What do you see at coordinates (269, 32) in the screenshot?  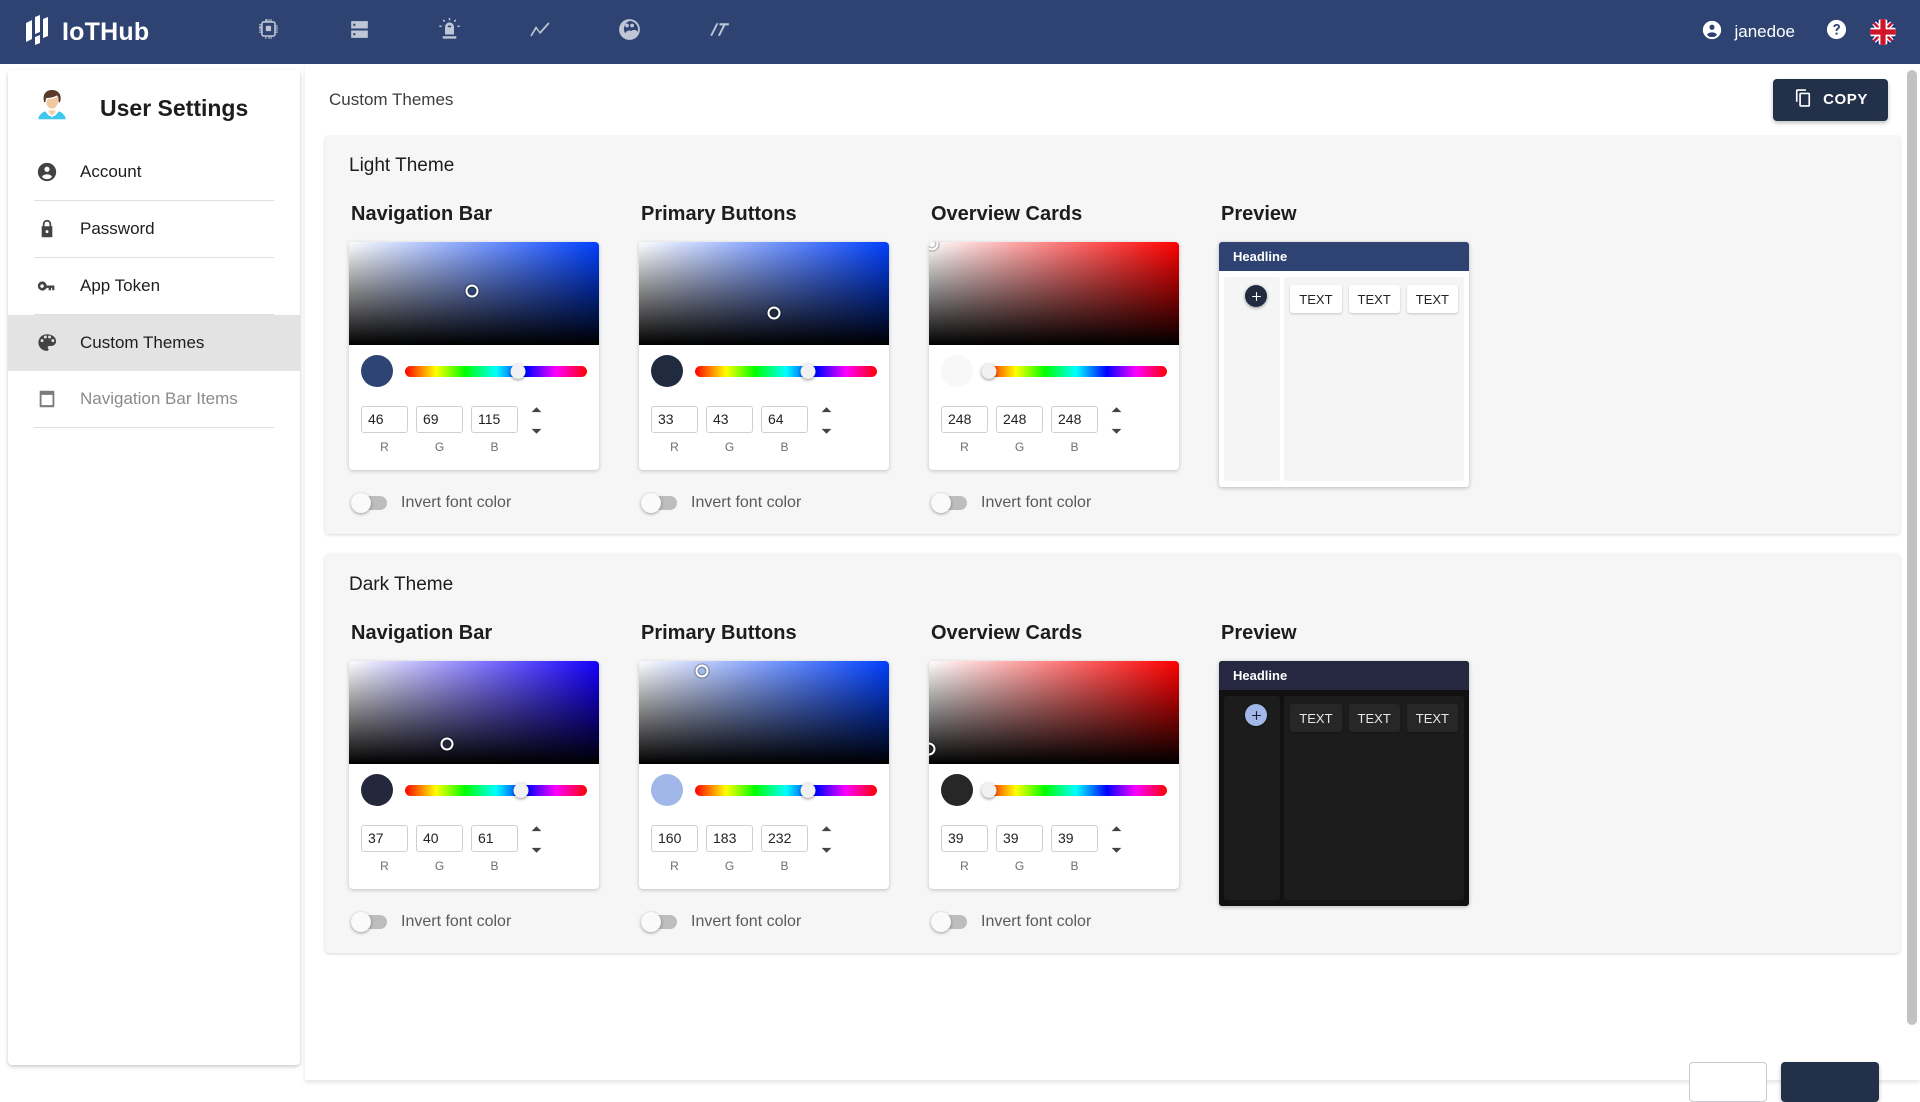 I see `memory-chip-icon-button` at bounding box center [269, 32].